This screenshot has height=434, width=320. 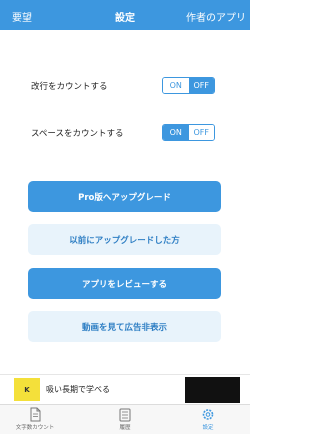 What do you see at coordinates (216, 16) in the screenshot?
I see `author-apps-button: 作者のアプリ` at bounding box center [216, 16].